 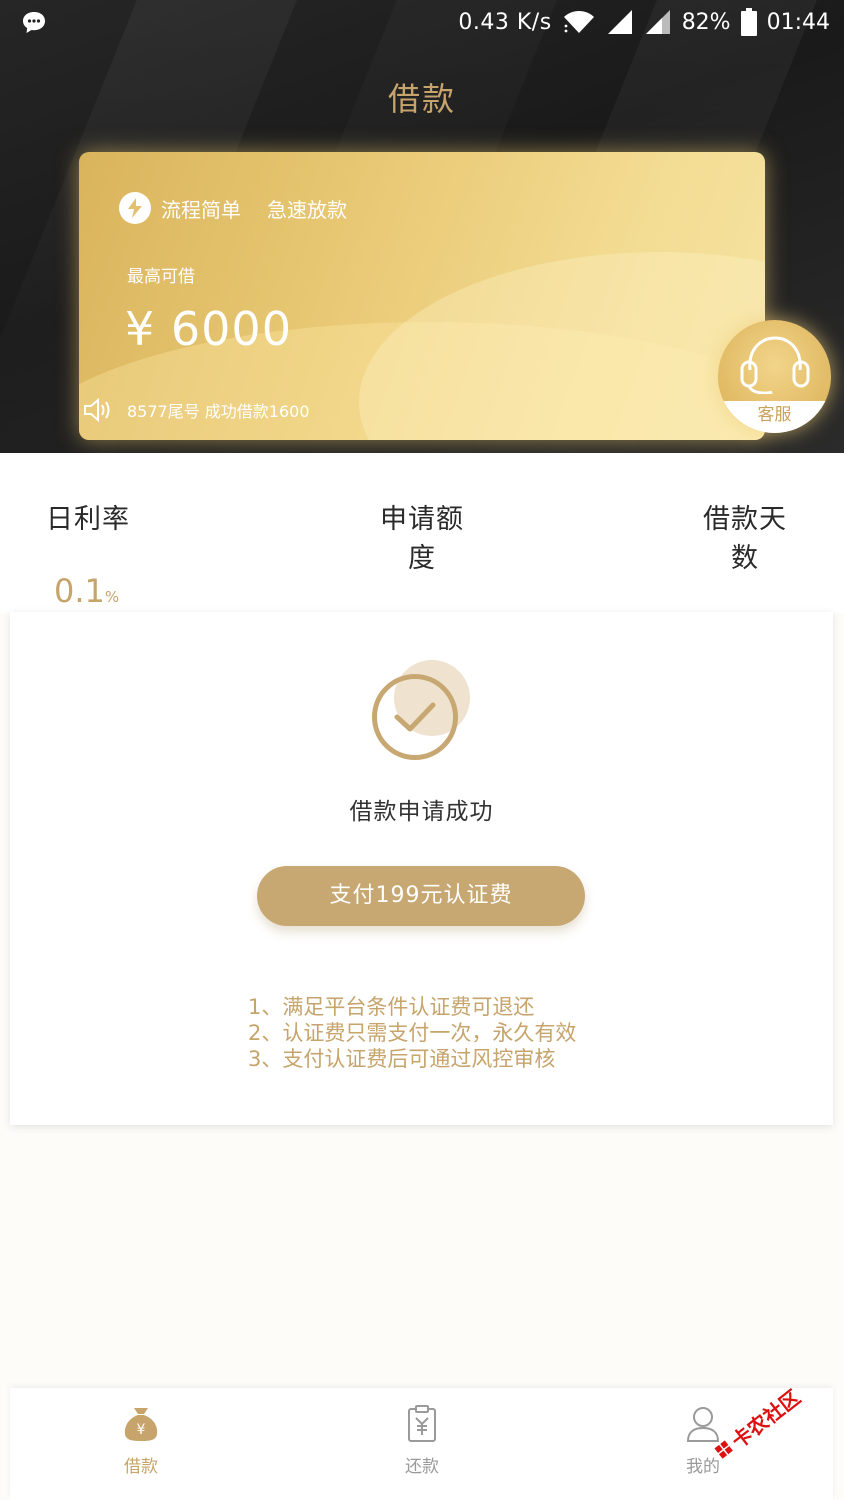 What do you see at coordinates (141, 1467) in the screenshot?
I see `nav-label: 借款` at bounding box center [141, 1467].